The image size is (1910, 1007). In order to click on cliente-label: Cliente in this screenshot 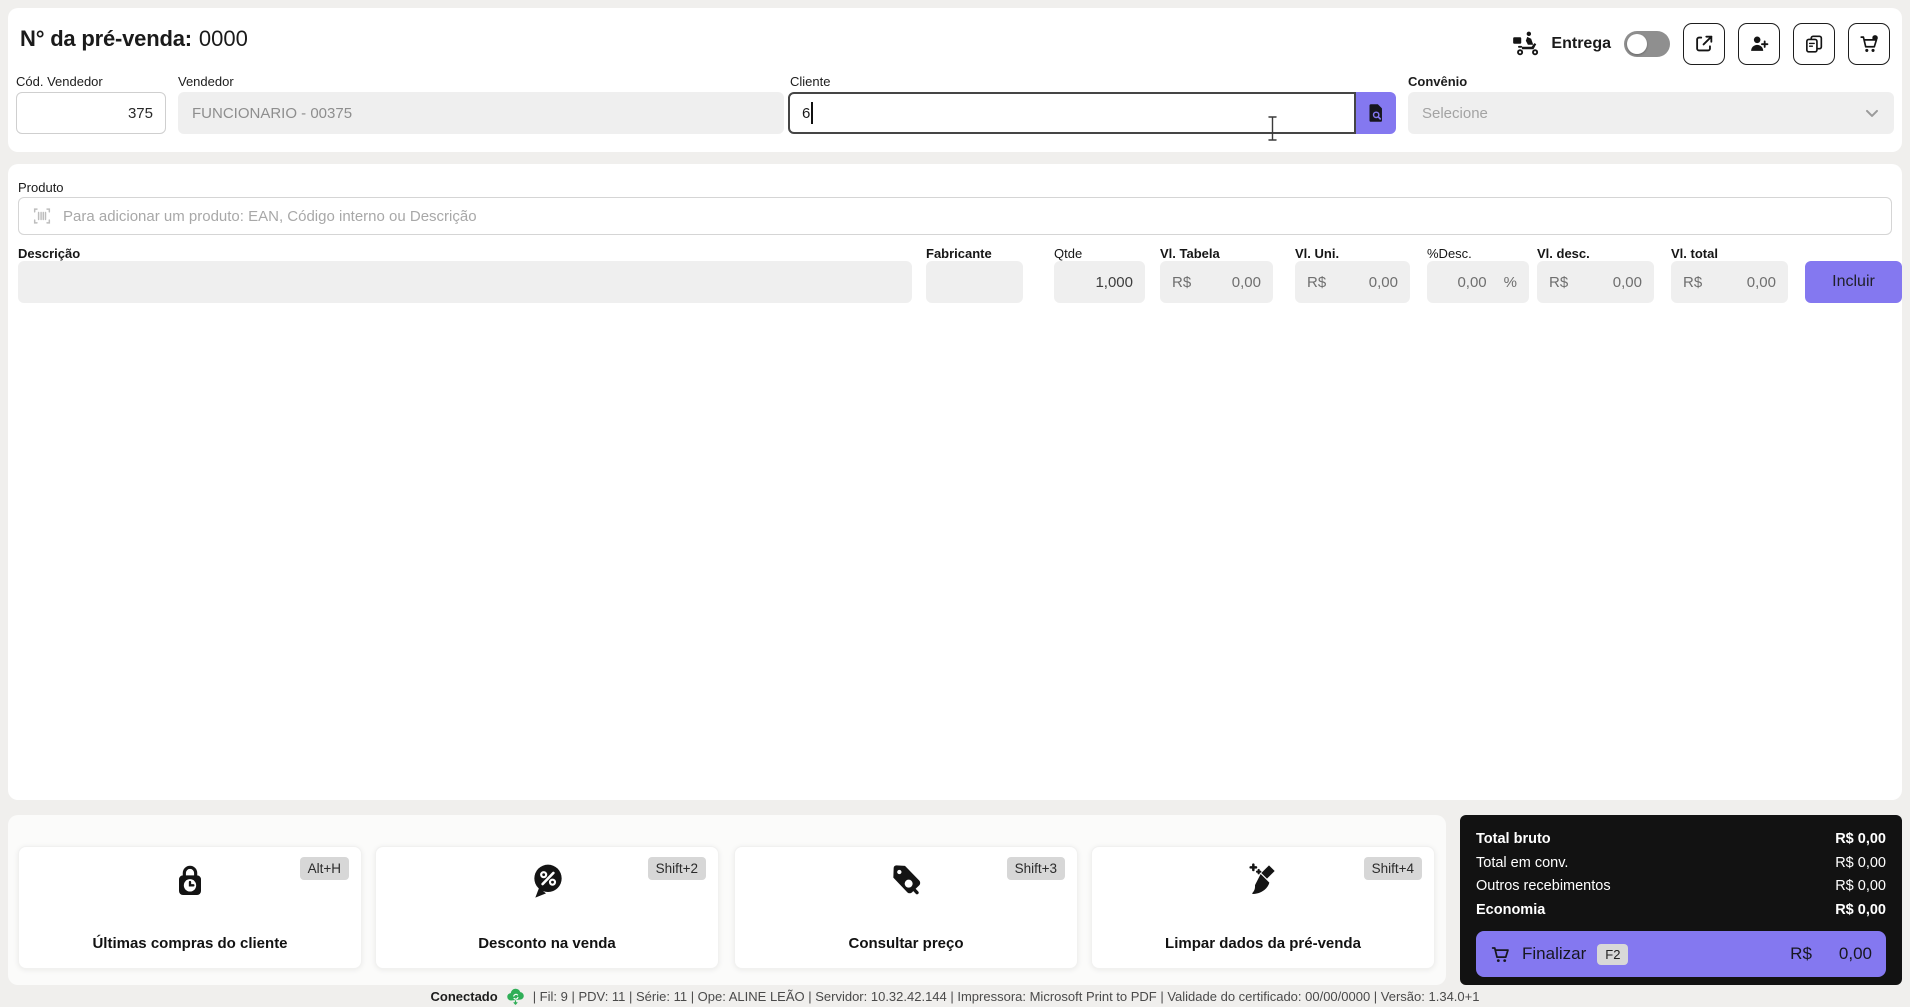, I will do `click(810, 81)`.